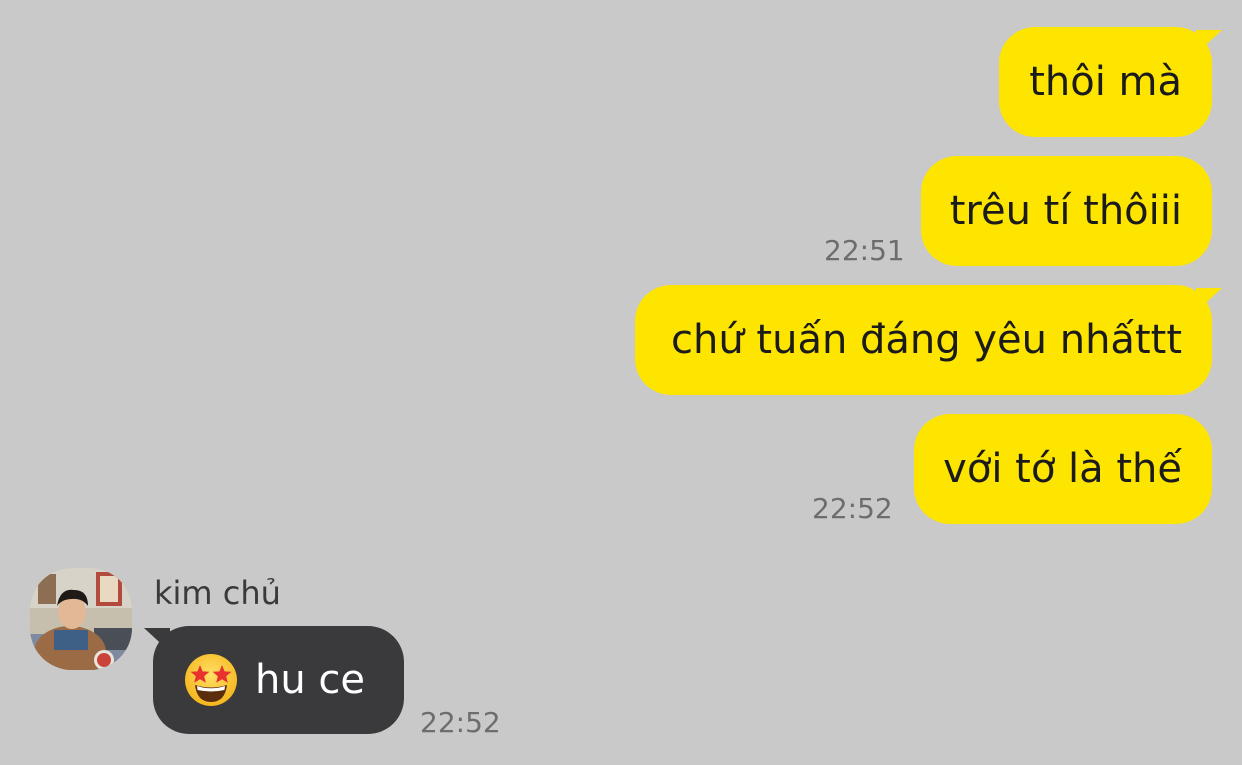  Describe the element at coordinates (864, 250) in the screenshot. I see `message-timestamp: 22:51` at that location.